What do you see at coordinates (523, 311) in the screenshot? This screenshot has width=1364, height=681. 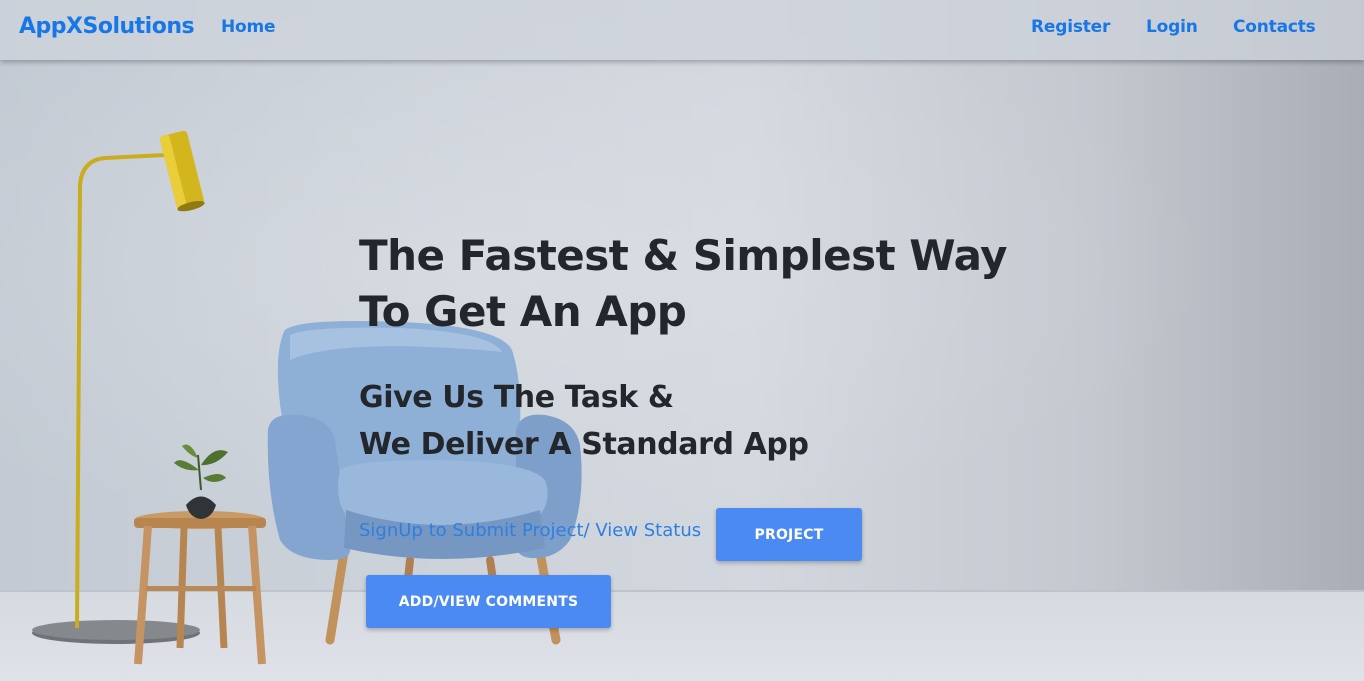 I see `hero-title-line-2: To Get An App` at bounding box center [523, 311].